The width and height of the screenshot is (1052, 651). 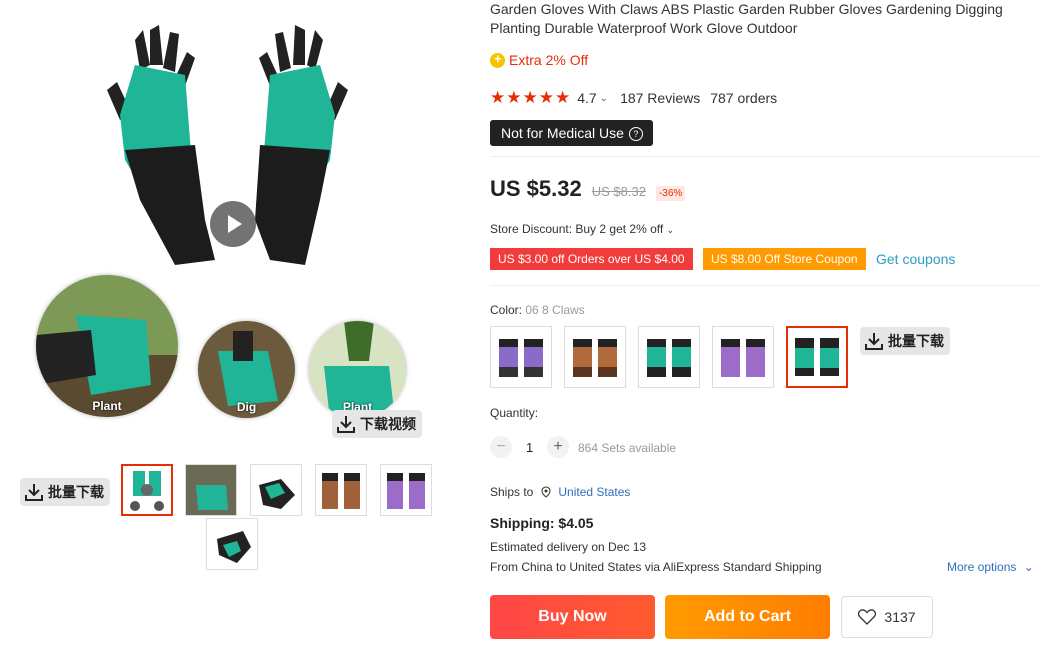 I want to click on star-rating-icon: ★★★★★, so click(x=531, y=97).